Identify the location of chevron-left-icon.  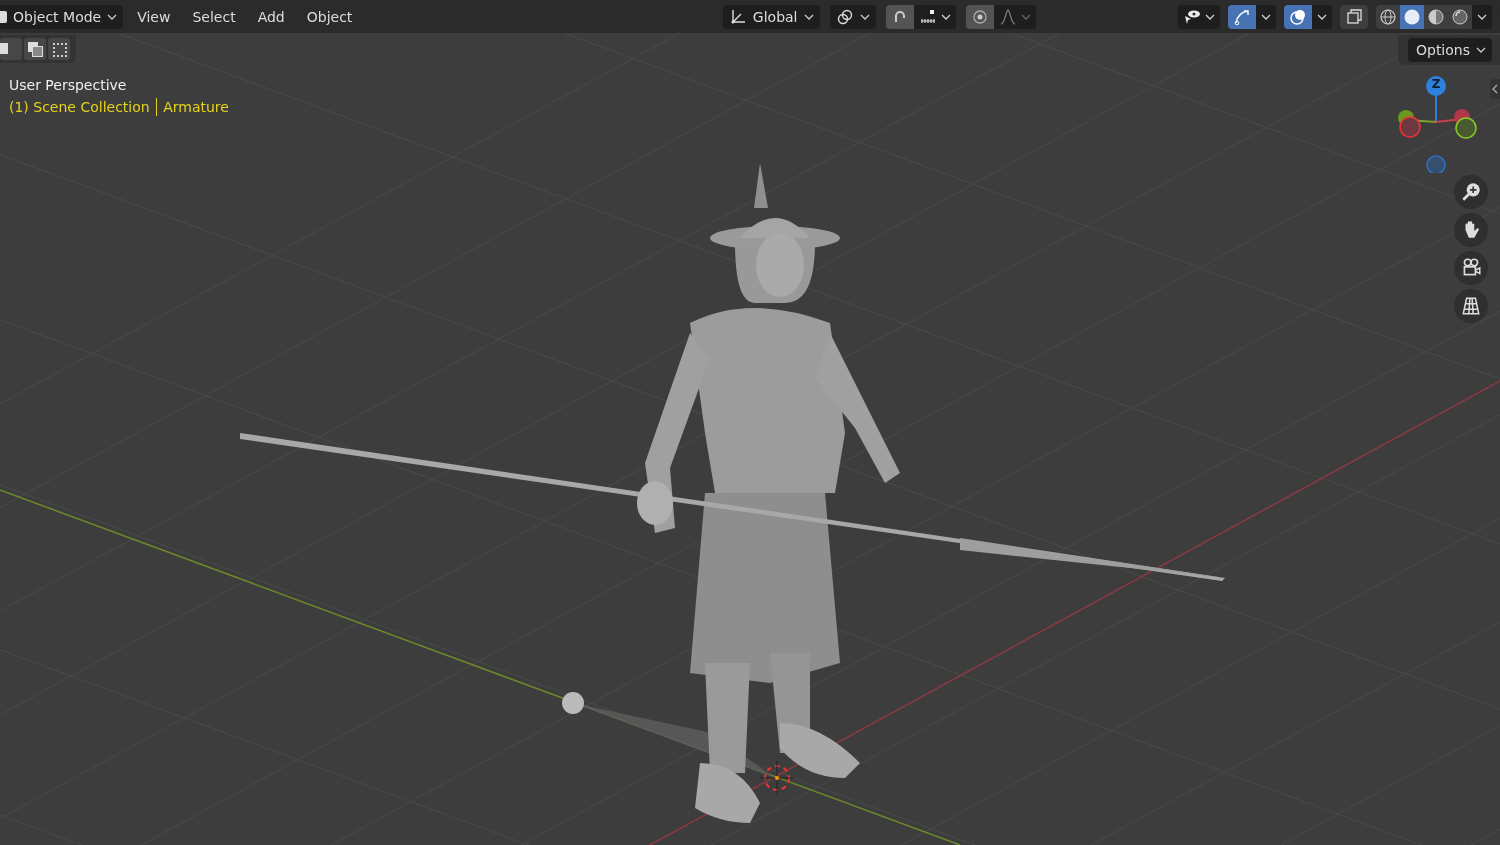
(1495, 89).